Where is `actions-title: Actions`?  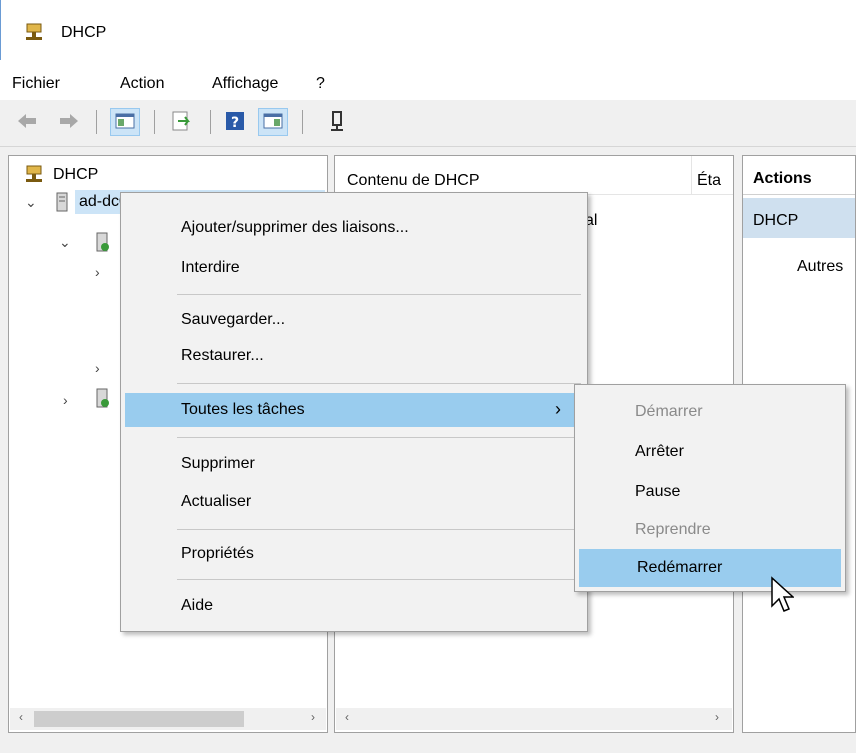
actions-title: Actions is located at coordinates (782, 178).